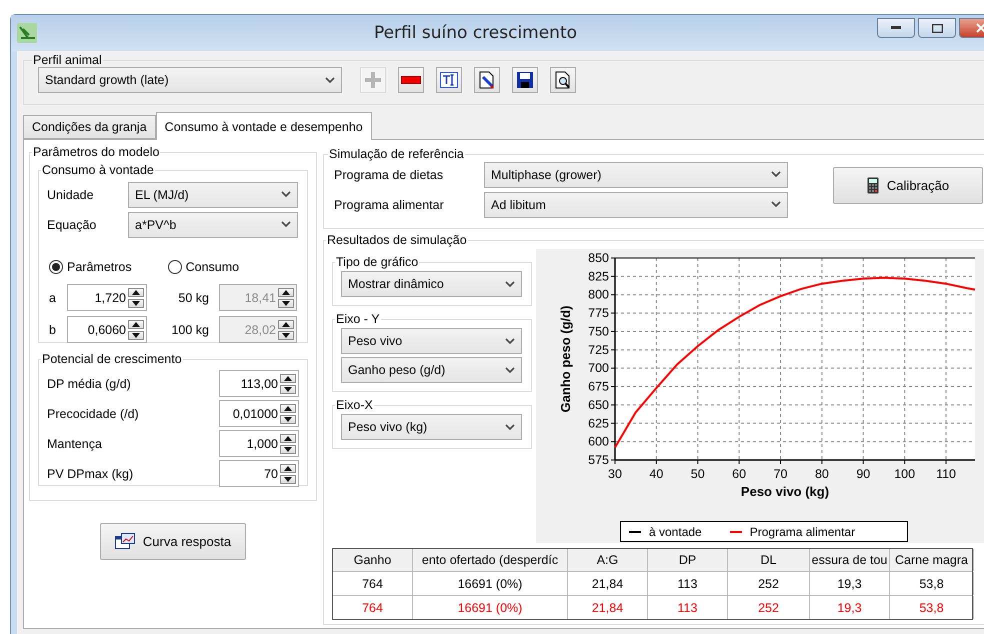 This screenshot has width=984, height=634. What do you see at coordinates (93, 413) in the screenshot?
I see `field-label: Precocidade (/d)` at bounding box center [93, 413].